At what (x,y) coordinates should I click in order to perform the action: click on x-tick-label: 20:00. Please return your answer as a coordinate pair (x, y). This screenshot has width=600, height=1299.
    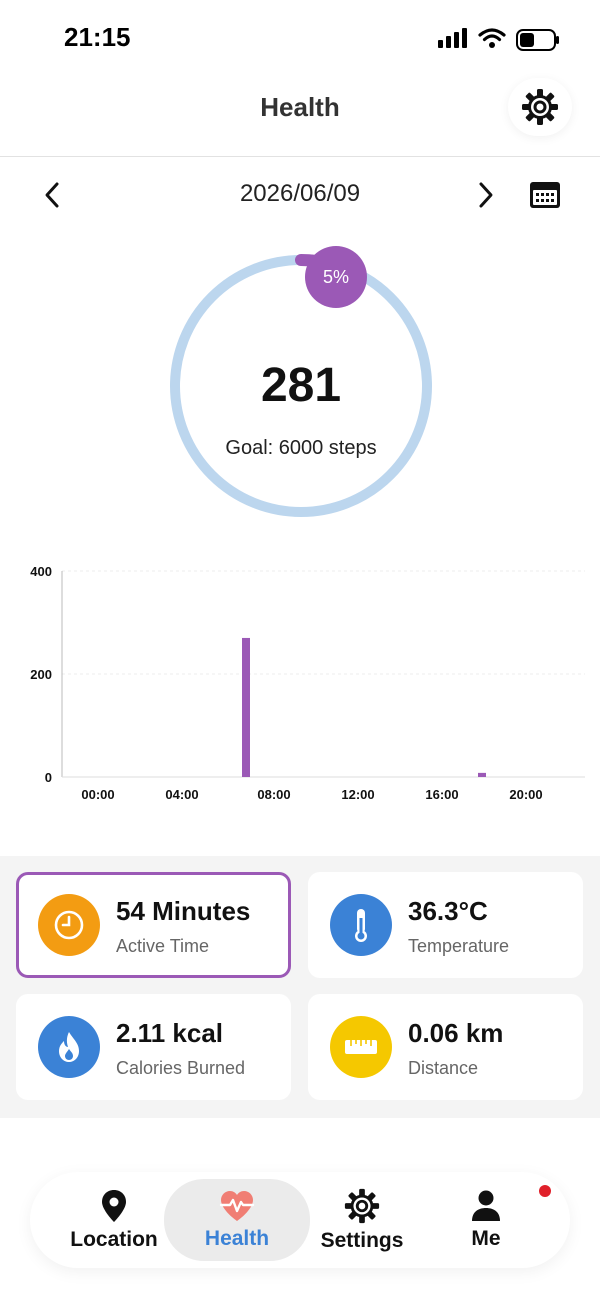
    Looking at the image, I should click on (525, 794).